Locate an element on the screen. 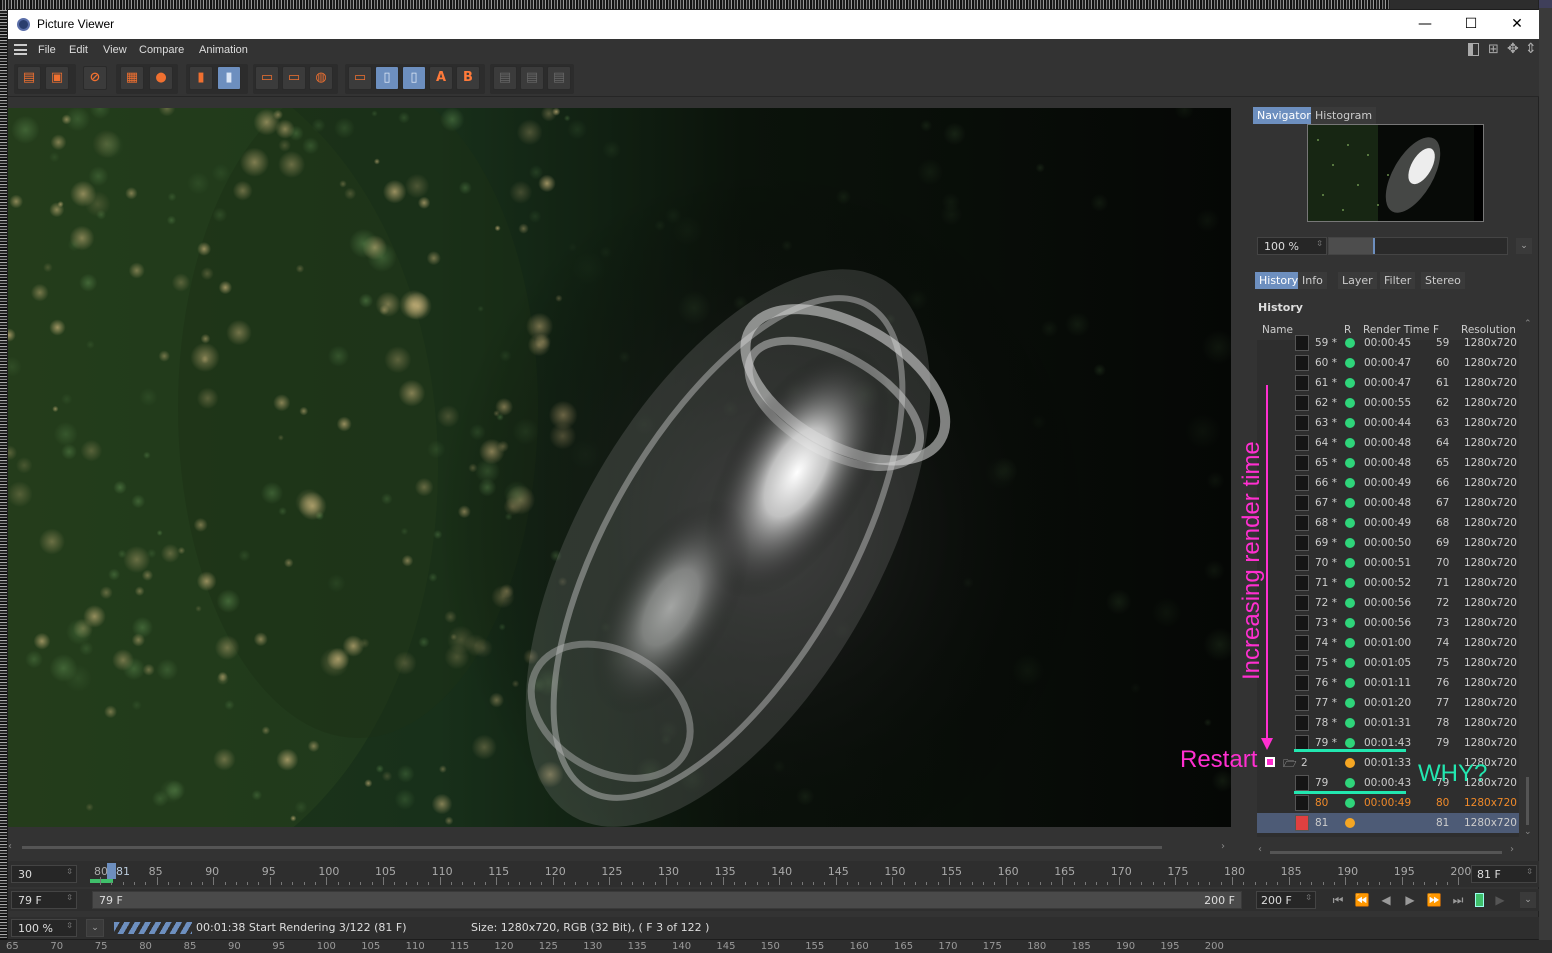 The height and width of the screenshot is (953, 1552). history-row: 68 * 00:00:49 68 1280x720 is located at coordinates (1388, 523).